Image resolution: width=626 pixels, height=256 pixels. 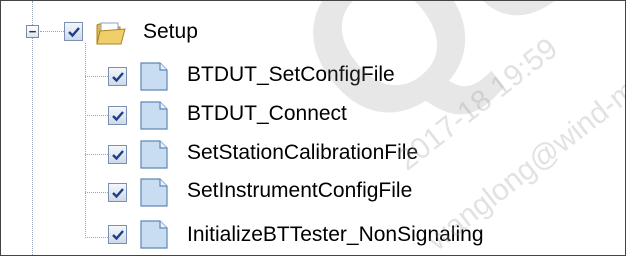 I want to click on checkbox-setup, so click(x=73, y=31).